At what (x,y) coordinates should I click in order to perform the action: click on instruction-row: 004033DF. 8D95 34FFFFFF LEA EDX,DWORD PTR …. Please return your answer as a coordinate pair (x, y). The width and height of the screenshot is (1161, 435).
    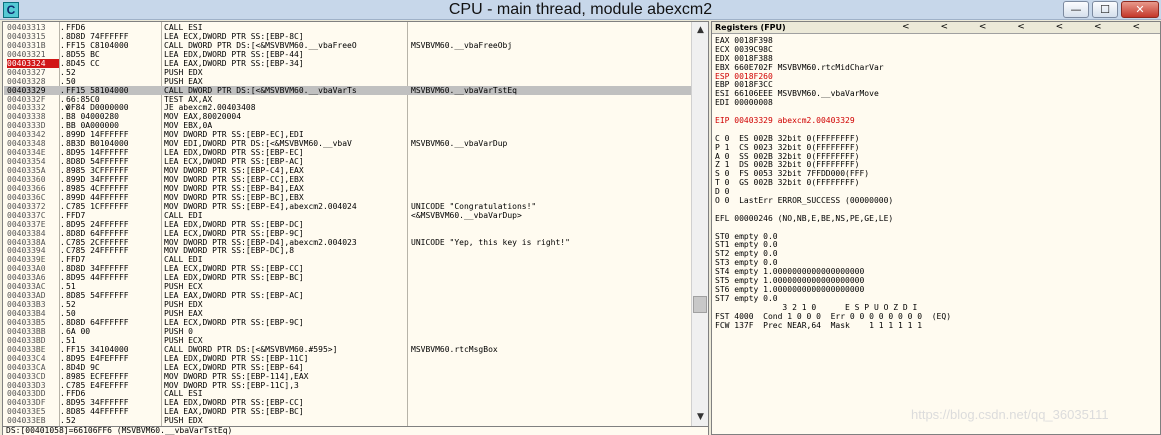
    Looking at the image, I should click on (349, 402).